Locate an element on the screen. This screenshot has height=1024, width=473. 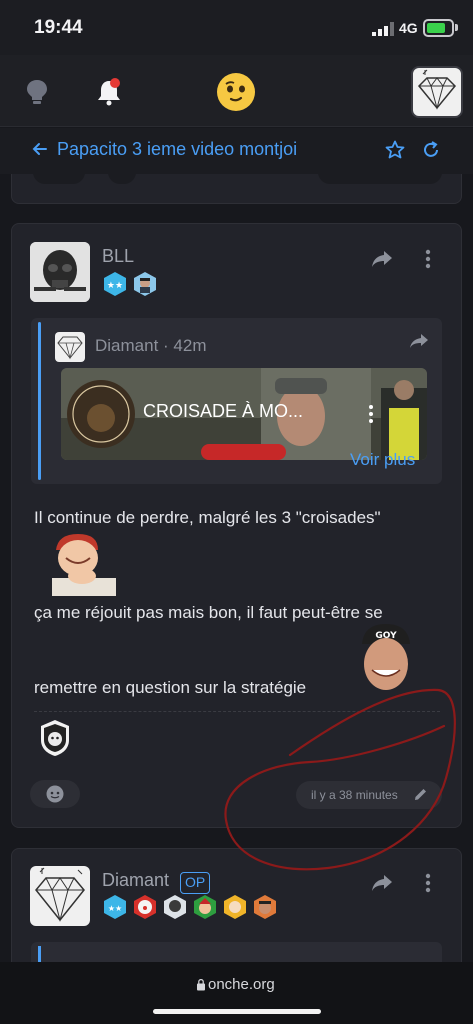
quote-share-icon is located at coordinates (419, 341).